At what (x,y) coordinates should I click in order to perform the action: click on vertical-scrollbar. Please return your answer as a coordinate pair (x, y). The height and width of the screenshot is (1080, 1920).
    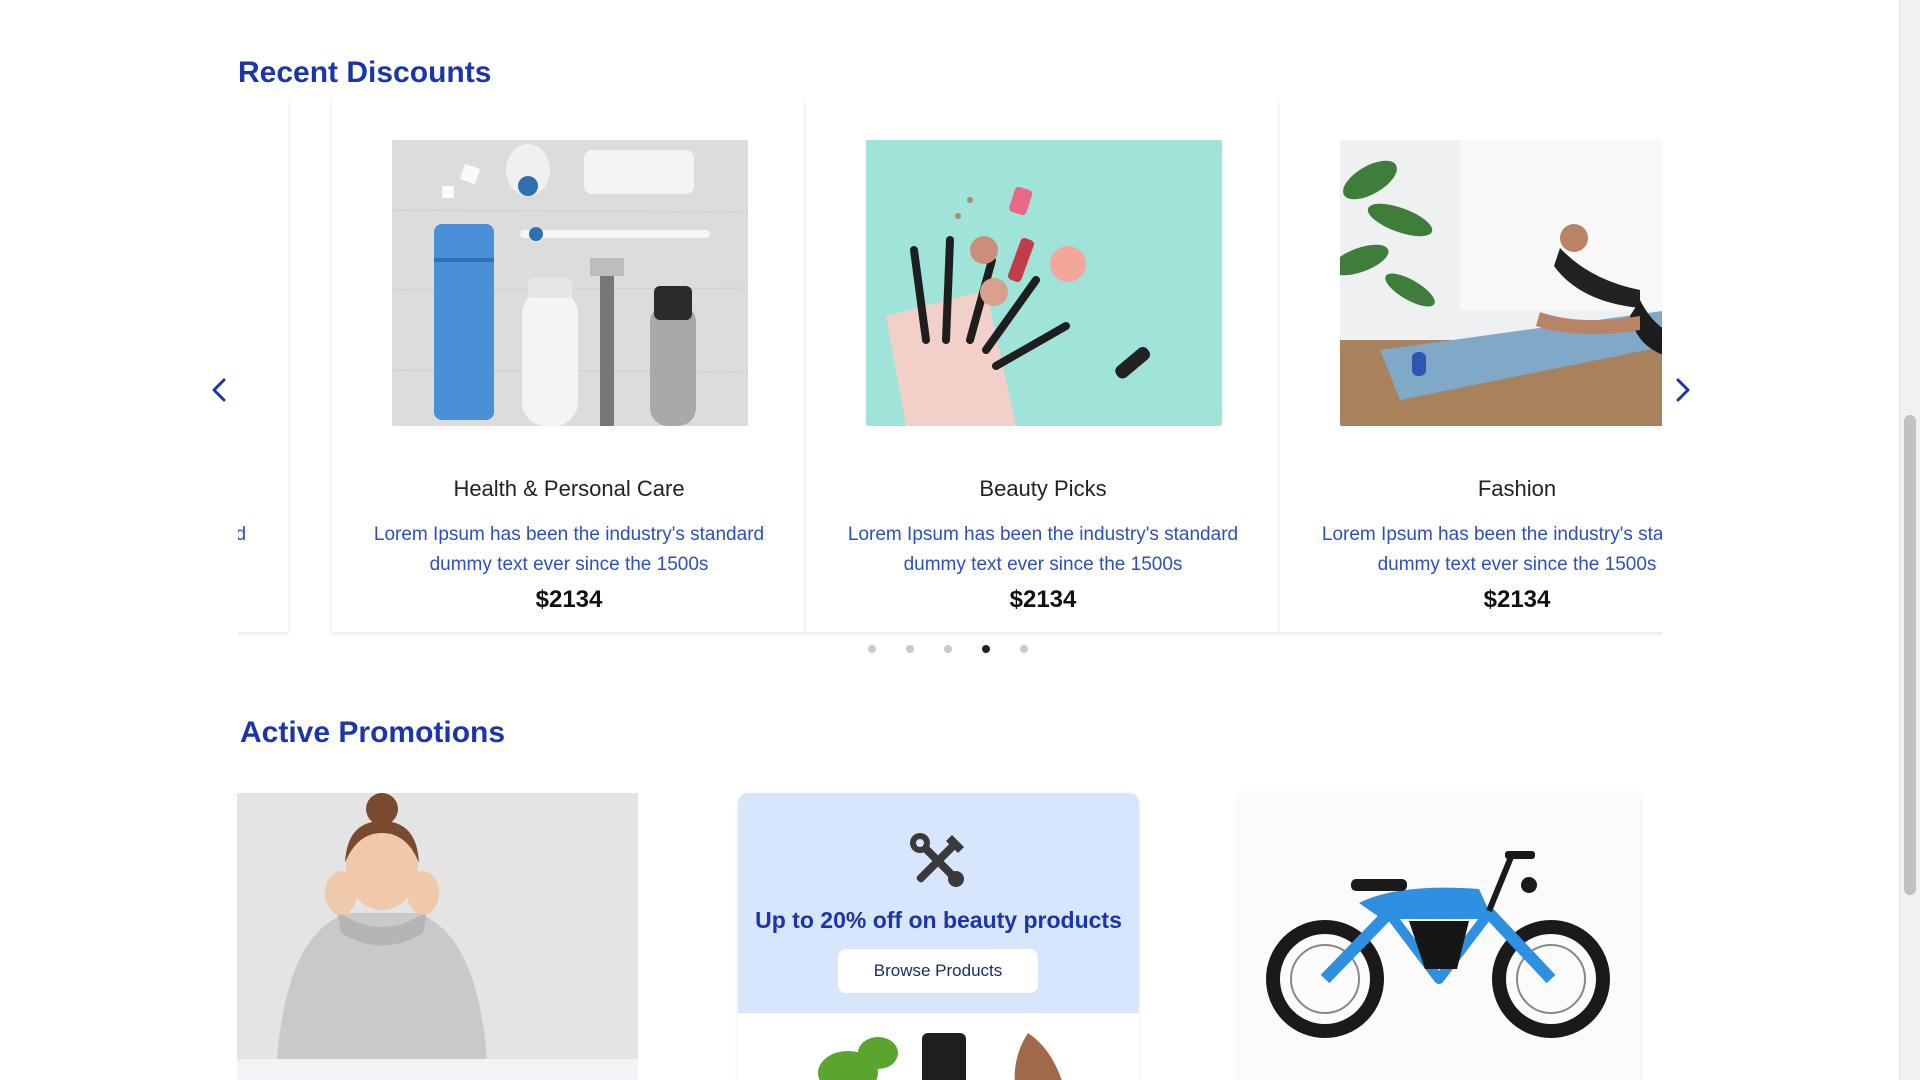
    Looking at the image, I should click on (1909, 540).